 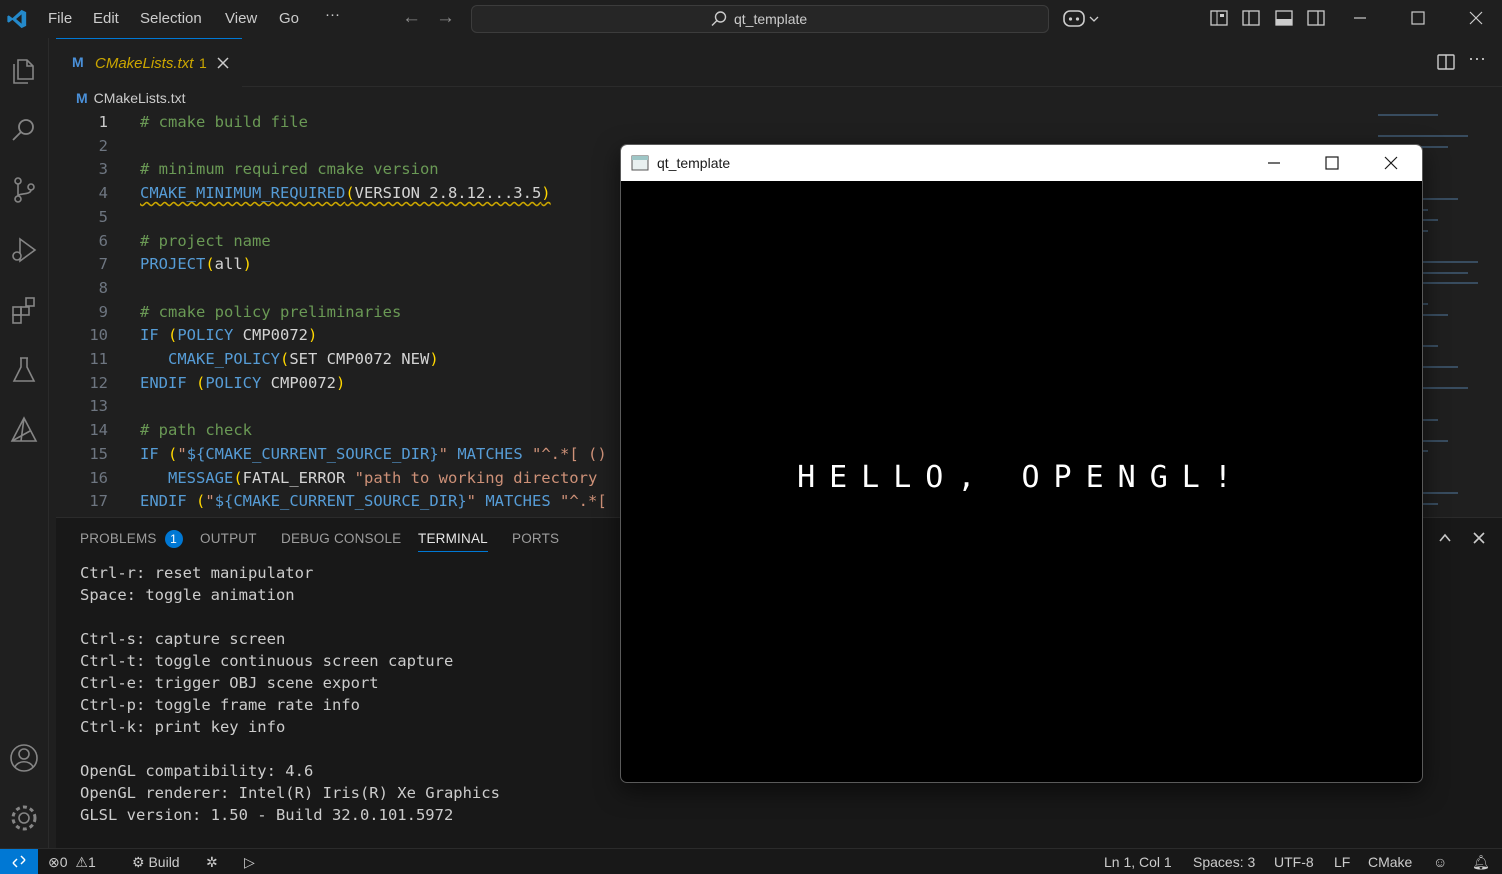 What do you see at coordinates (445, 18) in the screenshot?
I see `forward-arrow-icon: →` at bounding box center [445, 18].